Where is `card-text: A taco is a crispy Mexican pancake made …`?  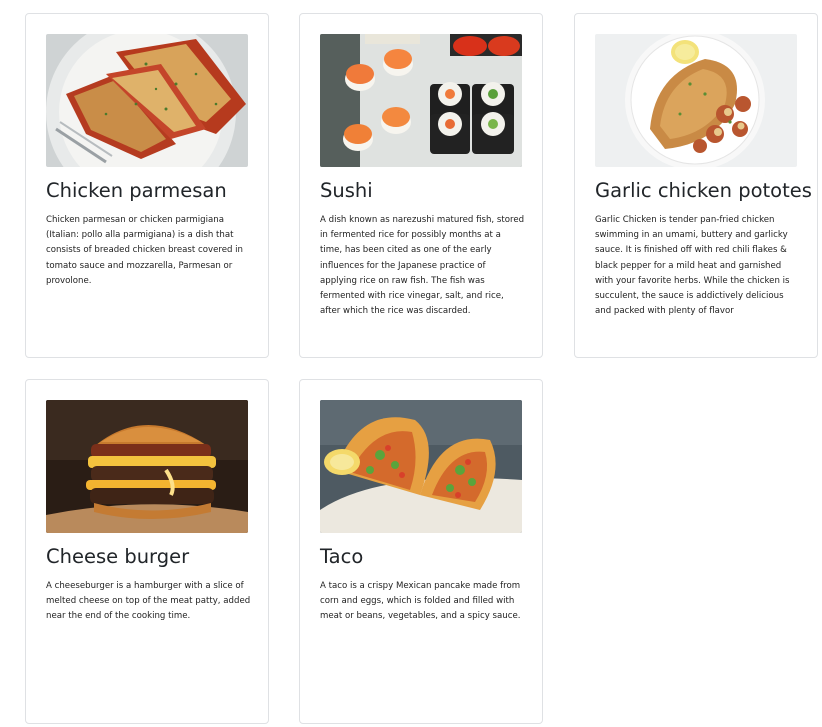 card-text: A taco is a crispy Mexican pancake made … is located at coordinates (420, 601).